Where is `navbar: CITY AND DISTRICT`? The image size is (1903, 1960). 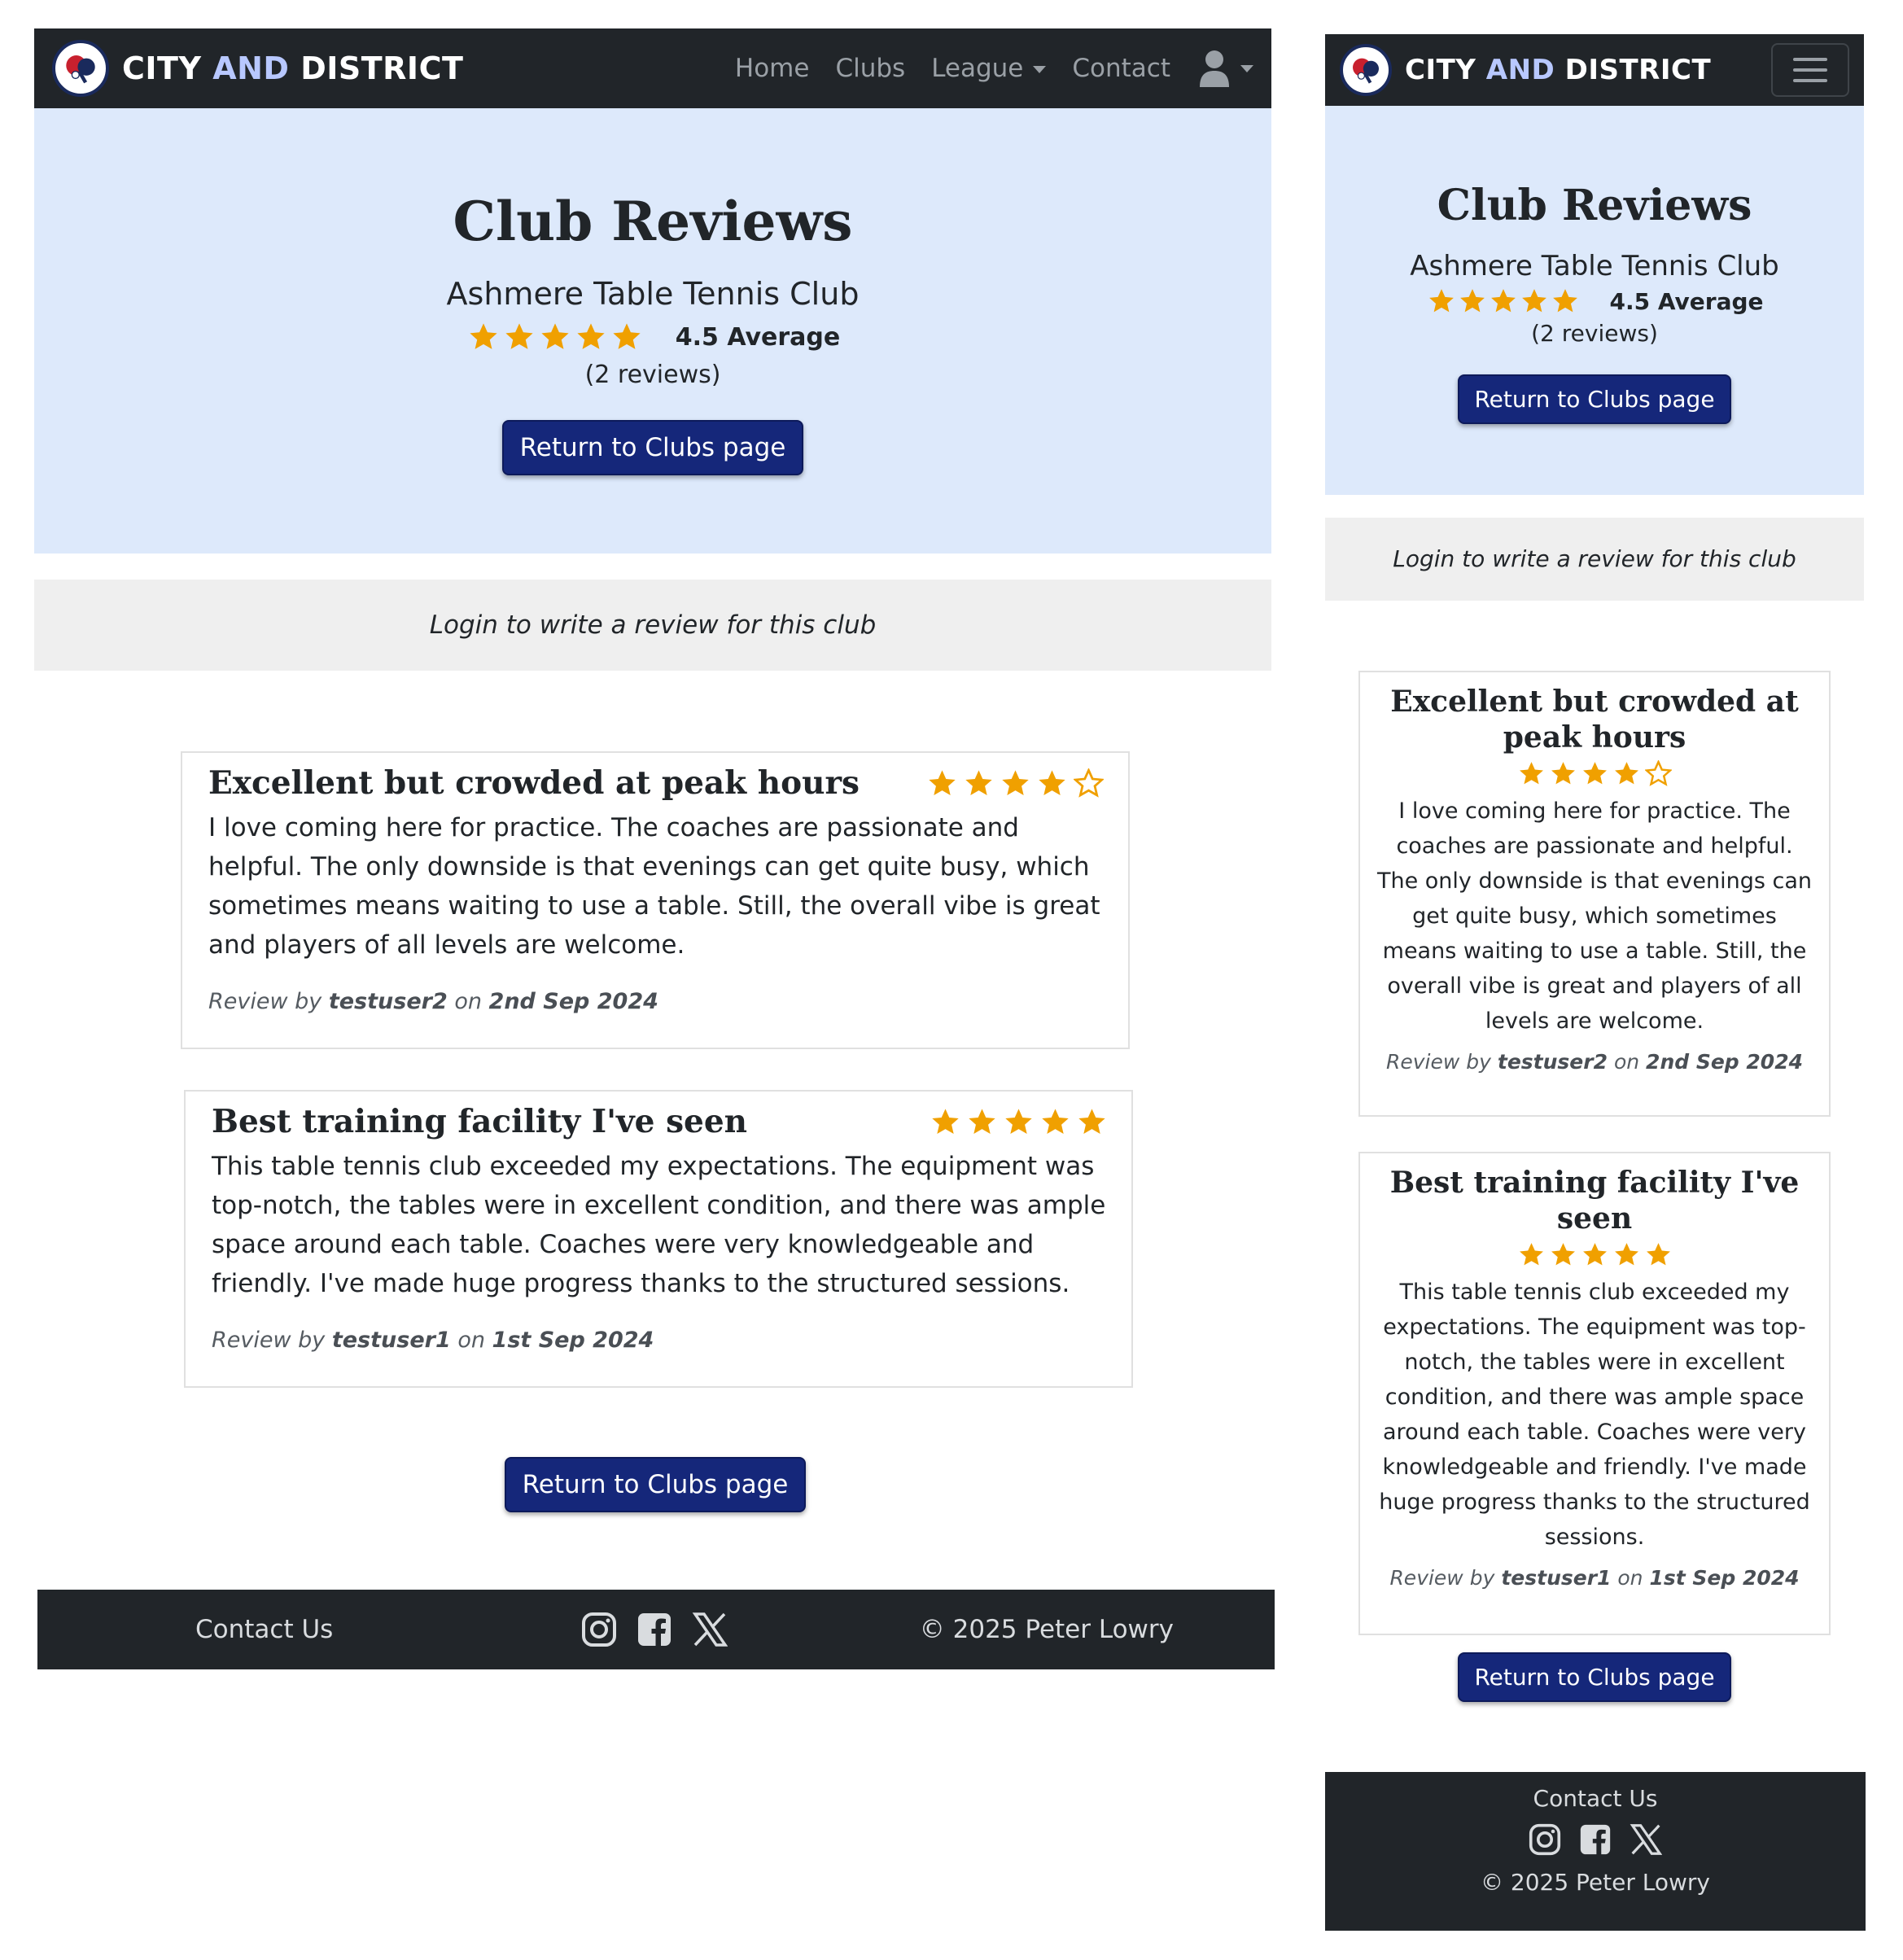
navbar: CITY AND DISTRICT is located at coordinates (1594, 70).